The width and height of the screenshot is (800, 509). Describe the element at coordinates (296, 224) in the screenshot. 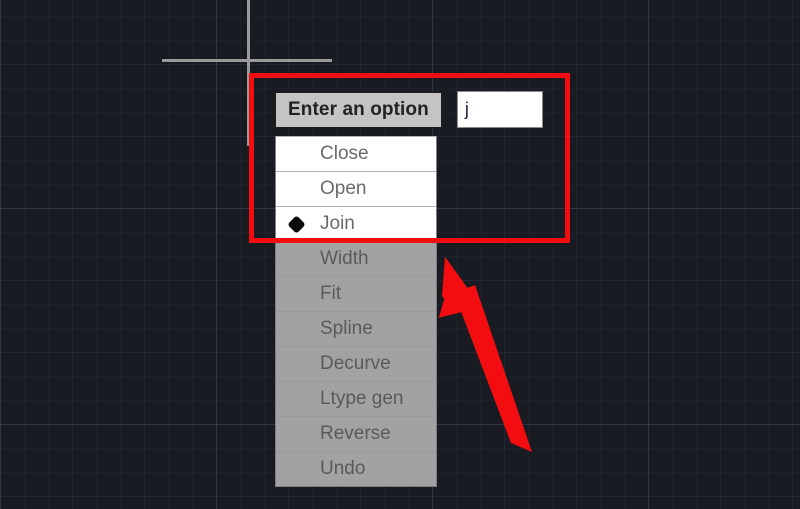

I see `selected-bullet-icon` at that location.